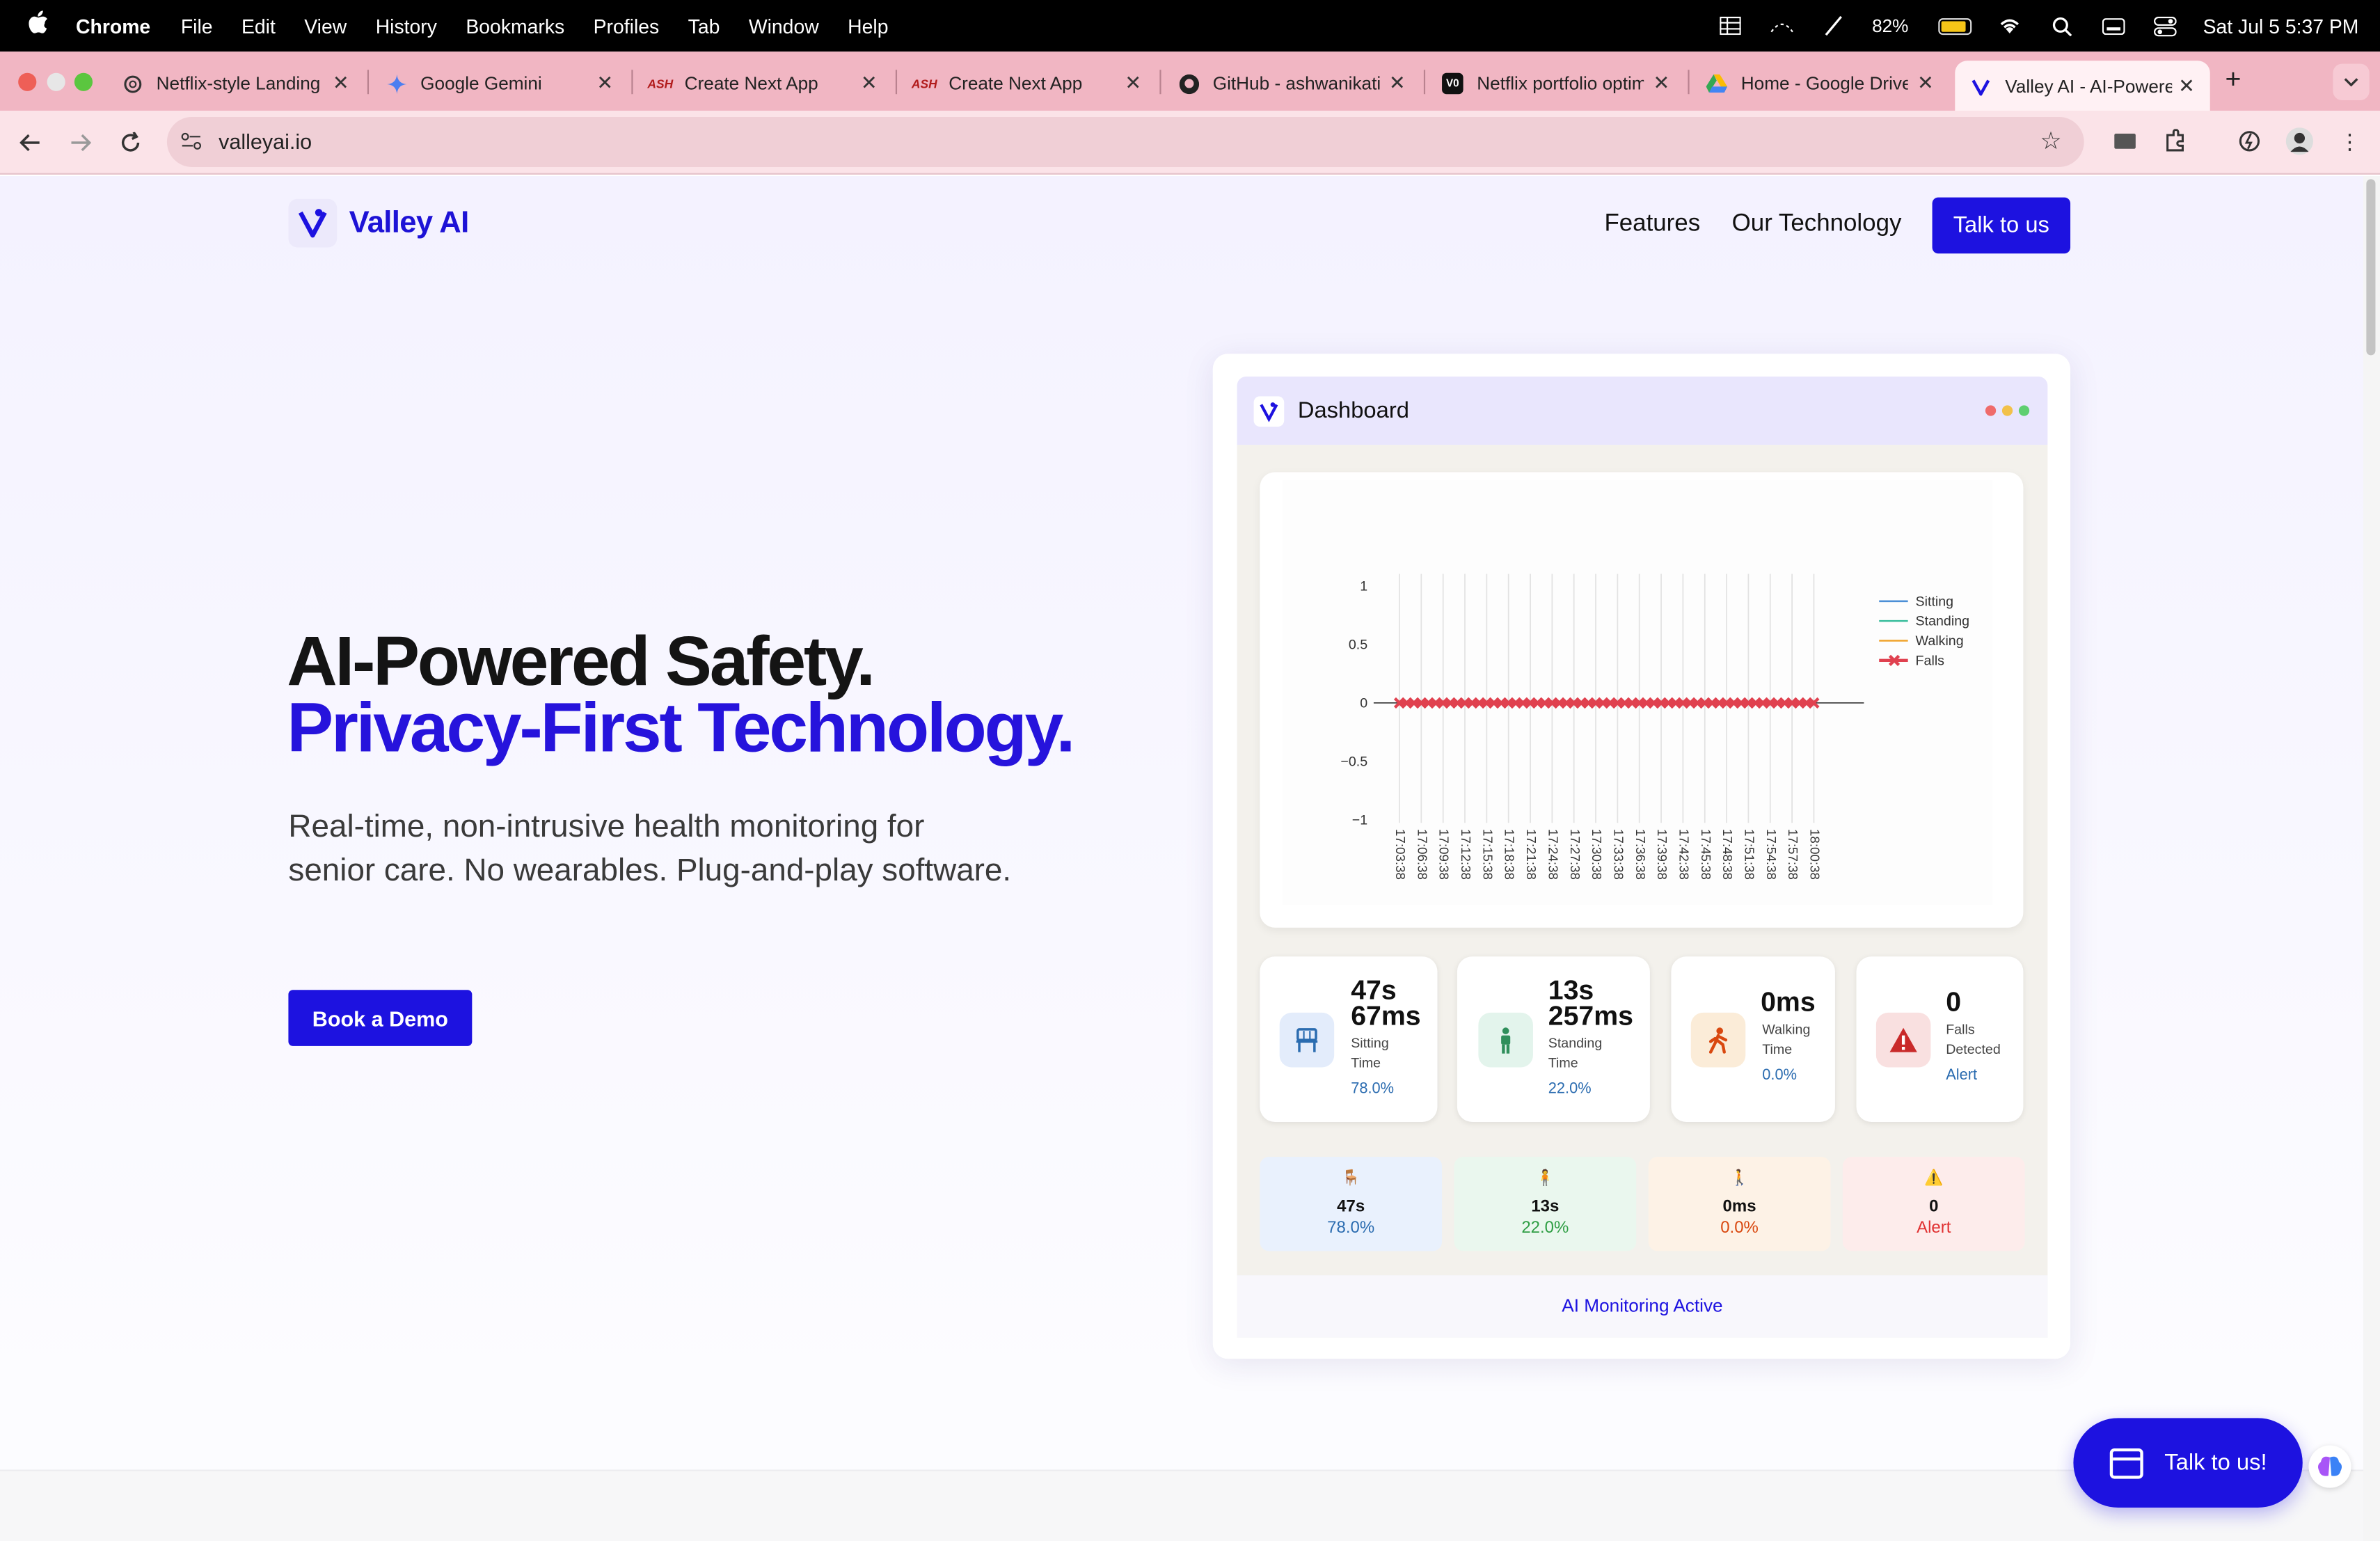 This screenshot has height=1541, width=2380. Describe the element at coordinates (1817, 224) in the screenshot. I see `nav-our-technology: Our Technology` at that location.